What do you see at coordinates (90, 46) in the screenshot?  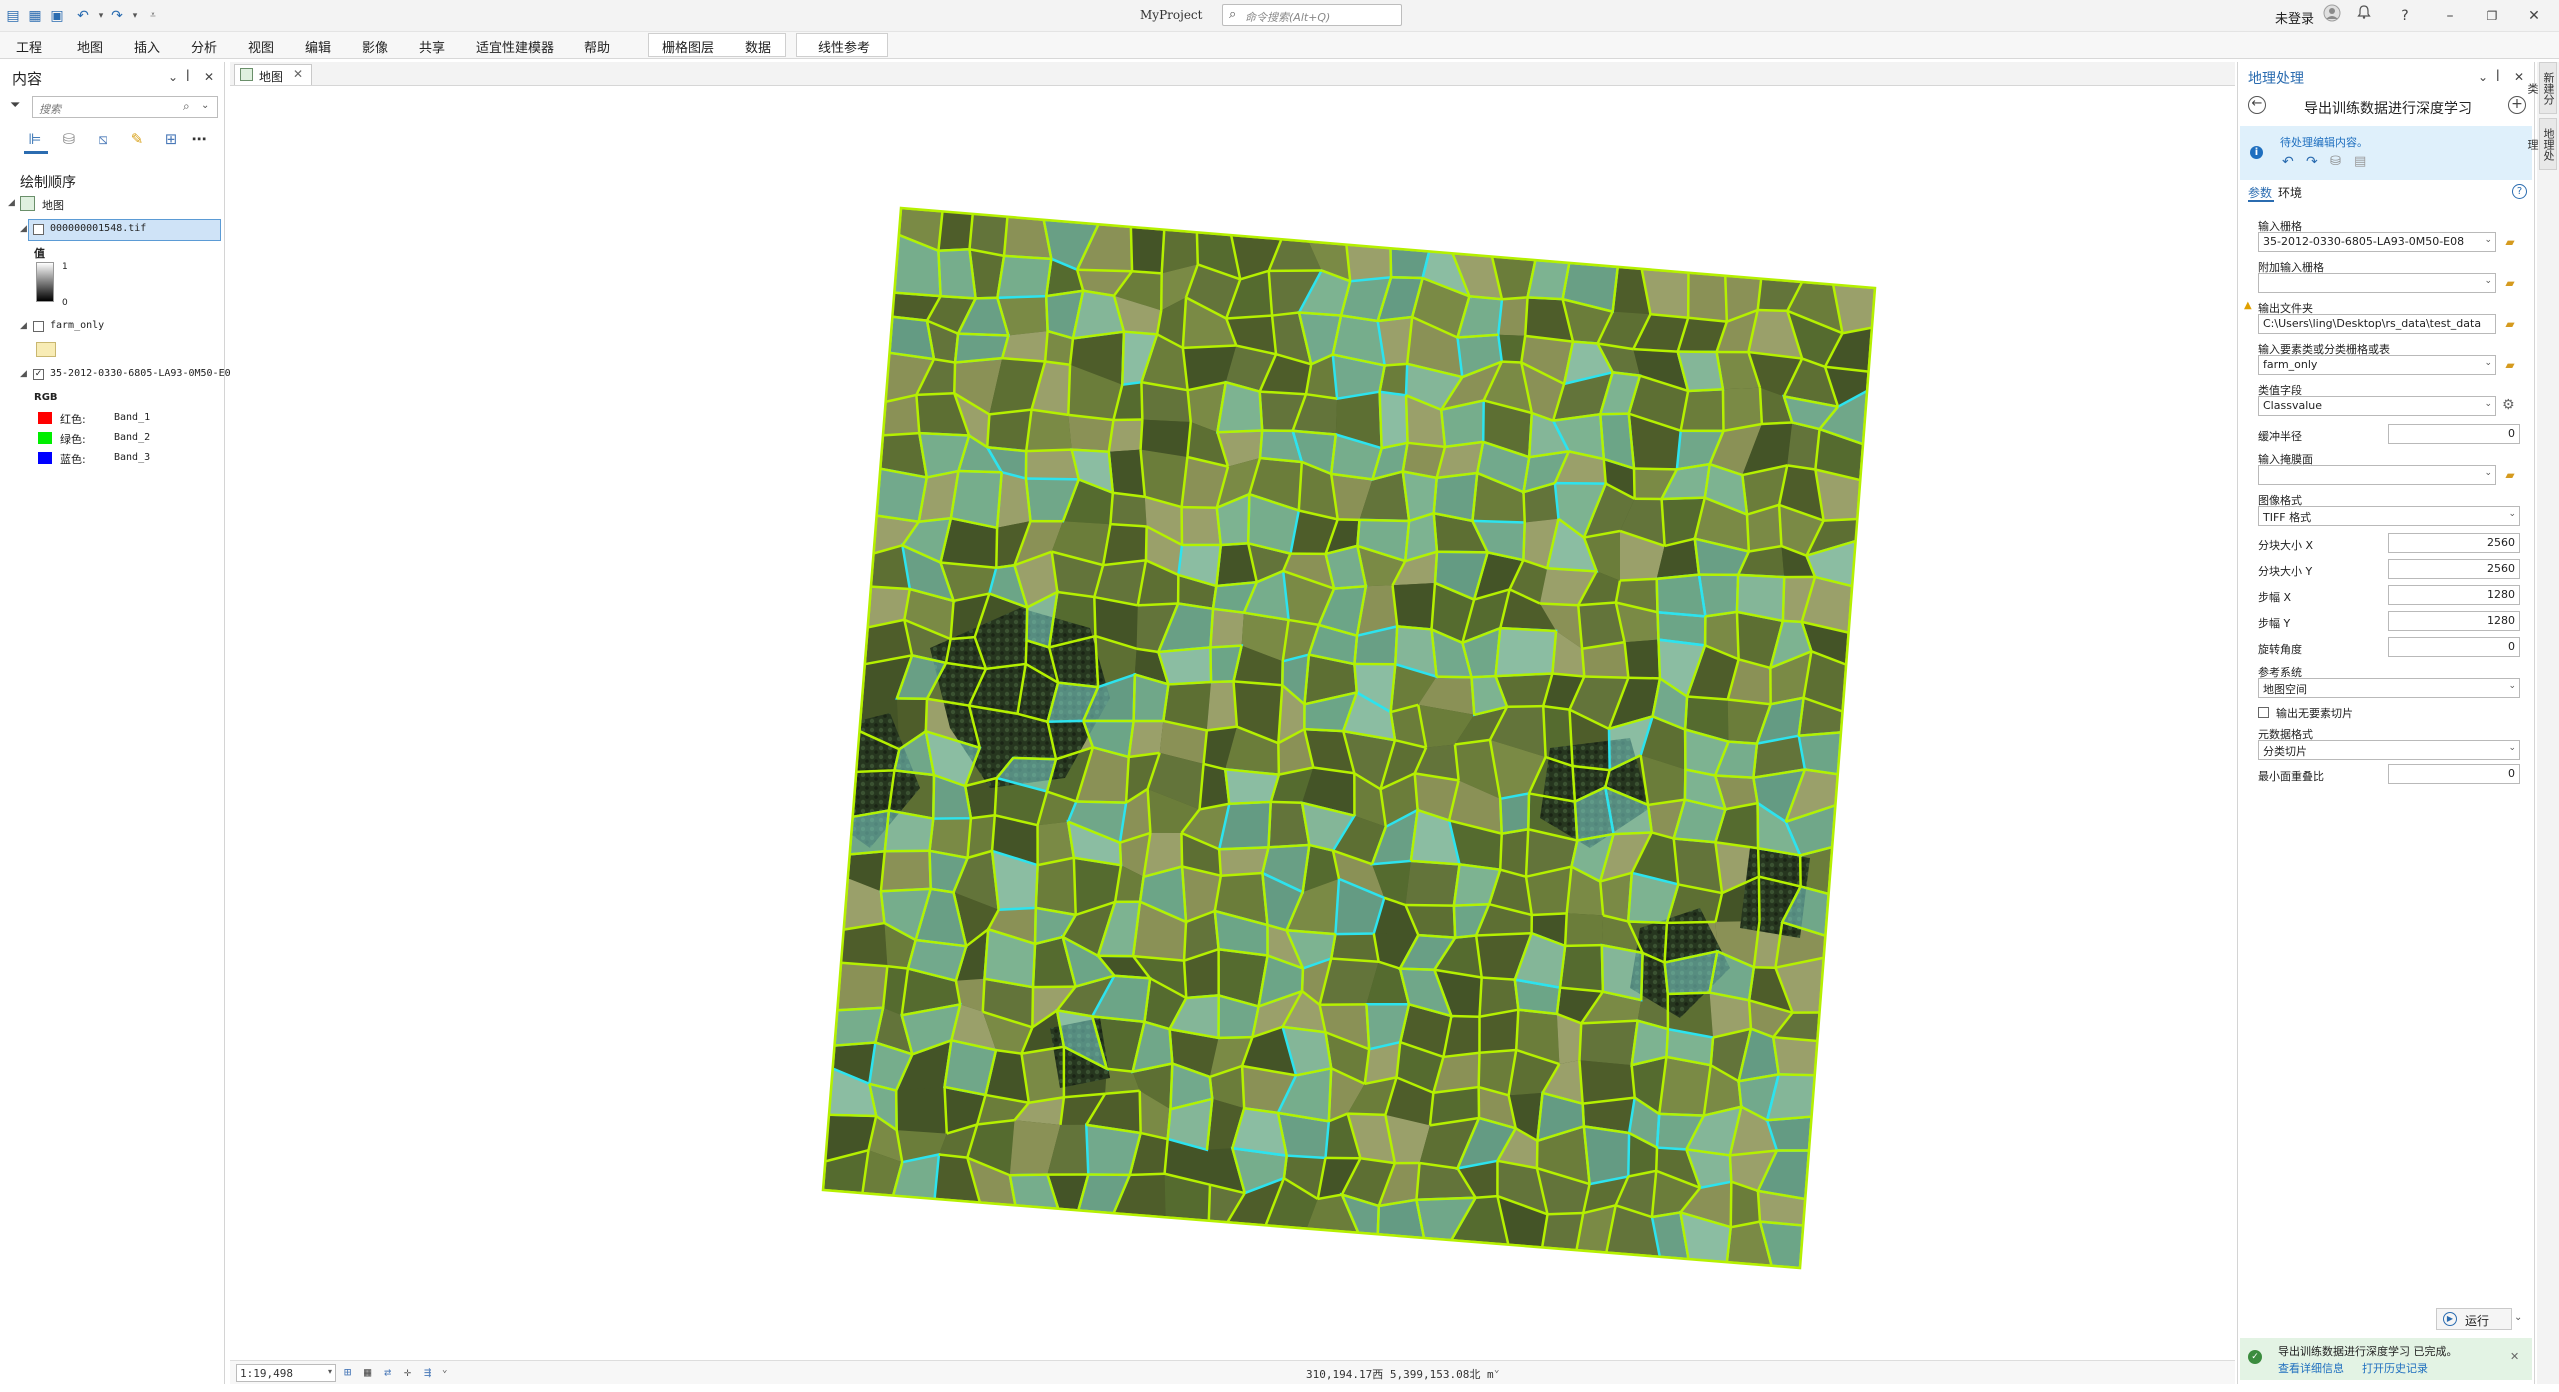 I see `tab-map: 地图` at bounding box center [90, 46].